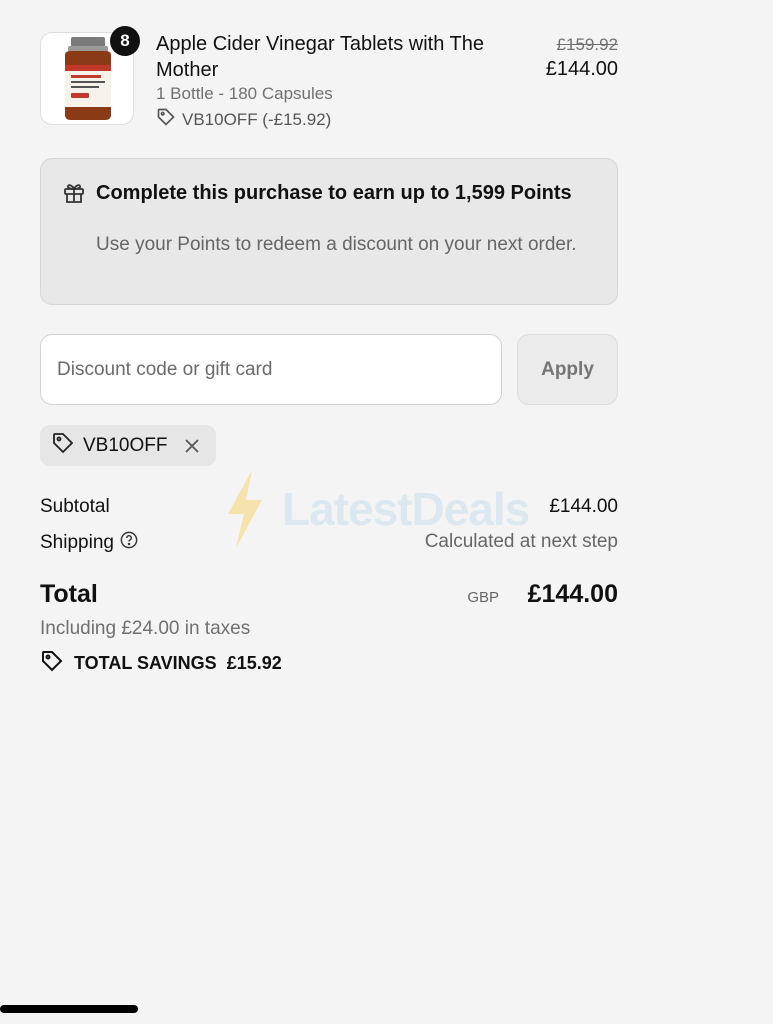  Describe the element at coordinates (245, 509) in the screenshot. I see `lightning-icon` at that location.